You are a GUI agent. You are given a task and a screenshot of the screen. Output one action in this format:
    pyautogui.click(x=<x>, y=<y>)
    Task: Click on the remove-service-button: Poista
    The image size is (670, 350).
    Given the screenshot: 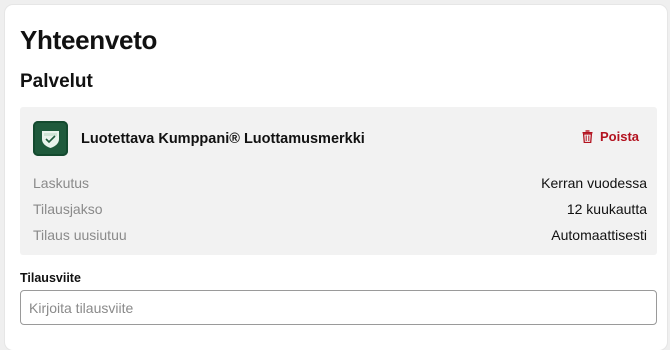 What is the action you would take?
    pyautogui.click(x=610, y=136)
    